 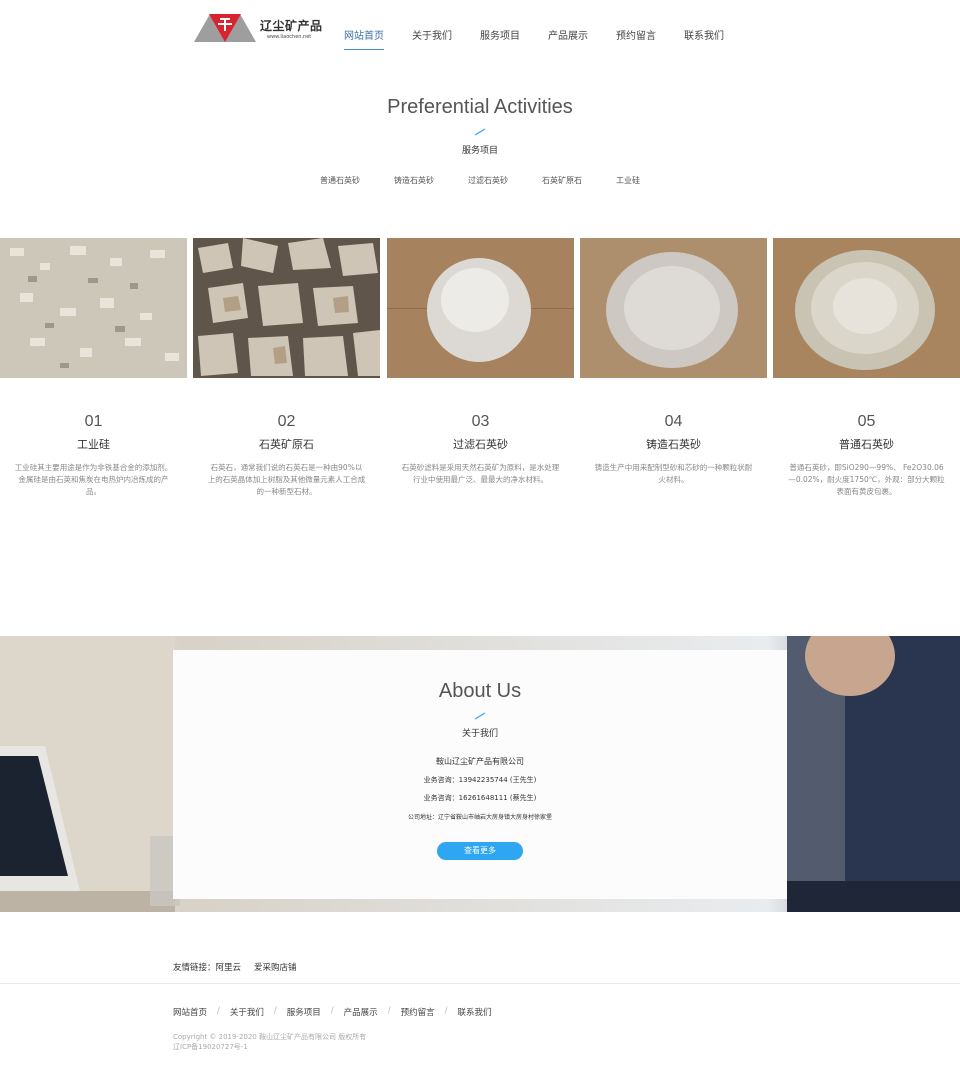 I want to click on friend-links-label: 友情链接：, so click(x=194, y=968).